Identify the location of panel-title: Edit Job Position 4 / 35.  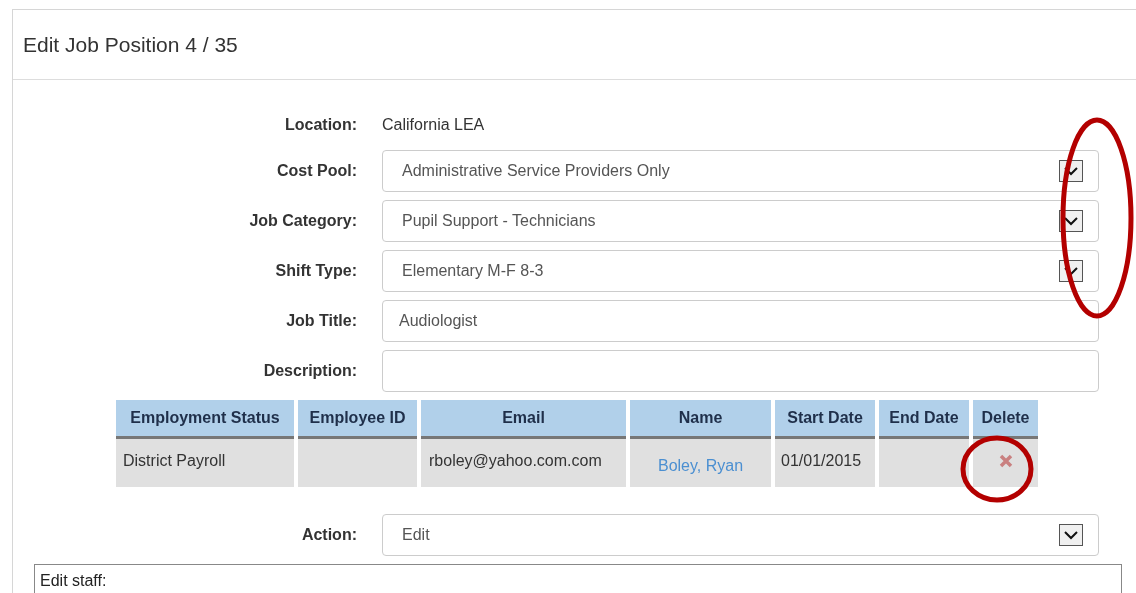
(130, 44).